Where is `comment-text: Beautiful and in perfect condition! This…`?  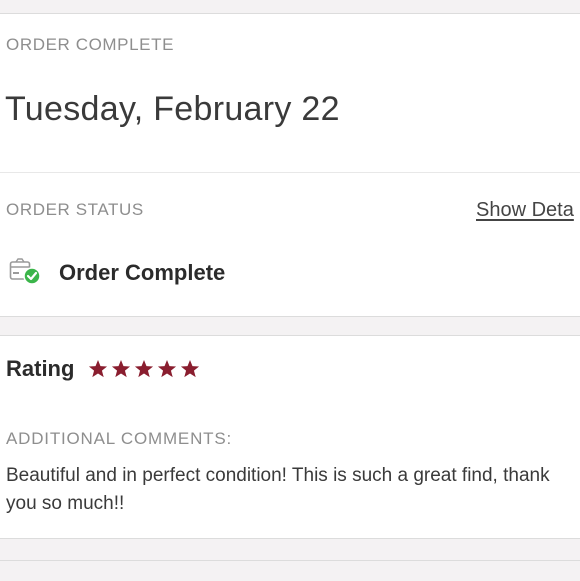
comment-text: Beautiful and in perfect condition! This… is located at coordinates (278, 489).